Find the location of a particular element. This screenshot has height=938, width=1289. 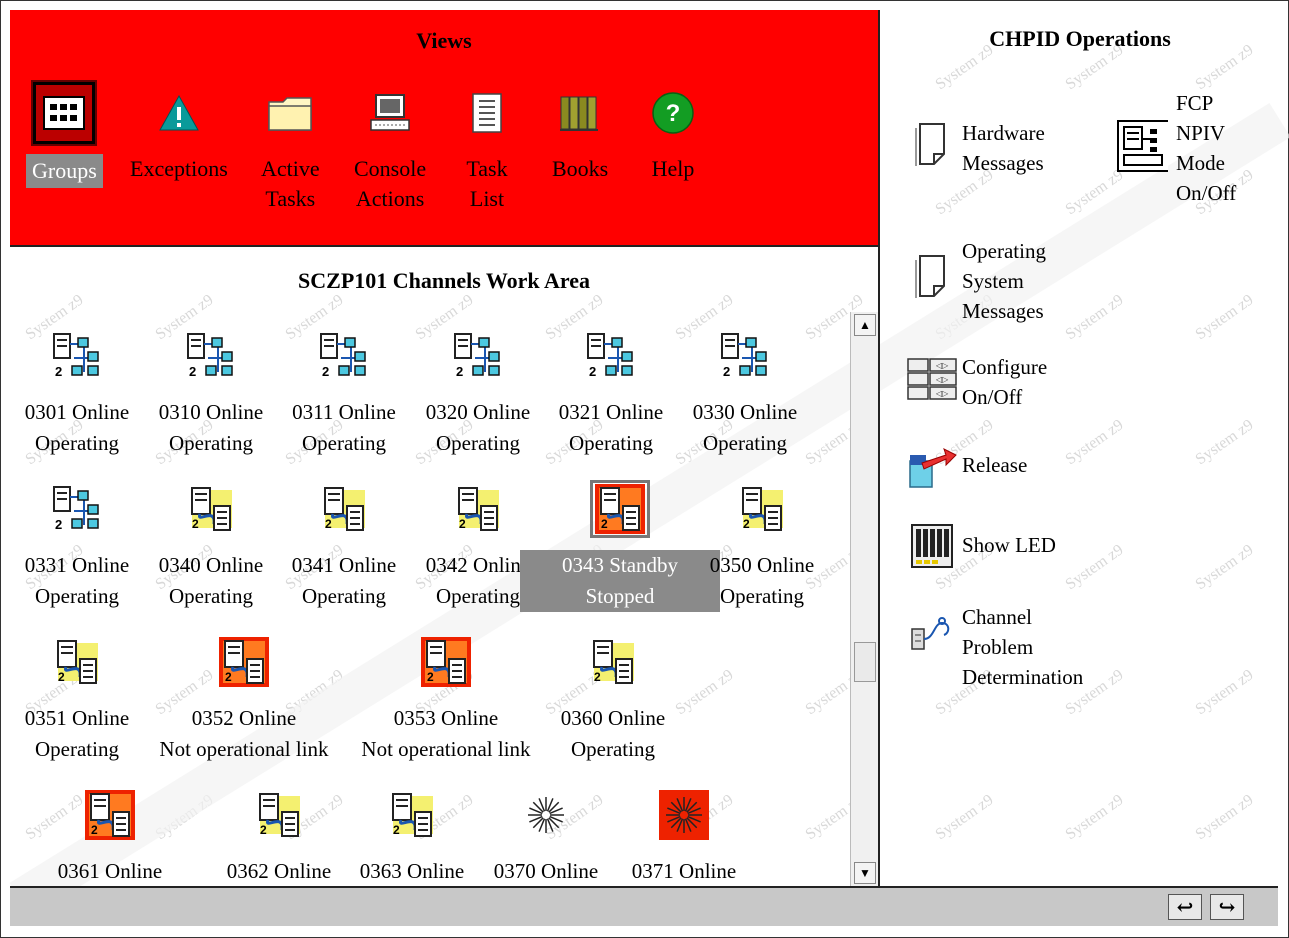

exceptions-icon is located at coordinates (179, 113).